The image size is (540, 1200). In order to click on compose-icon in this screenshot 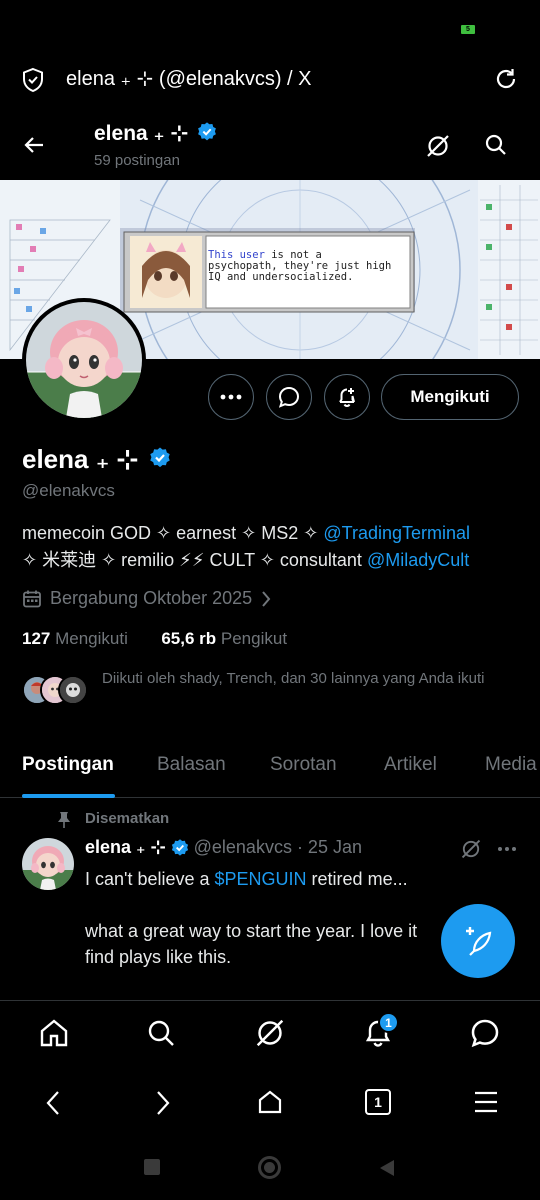, I will do `click(479, 941)`.